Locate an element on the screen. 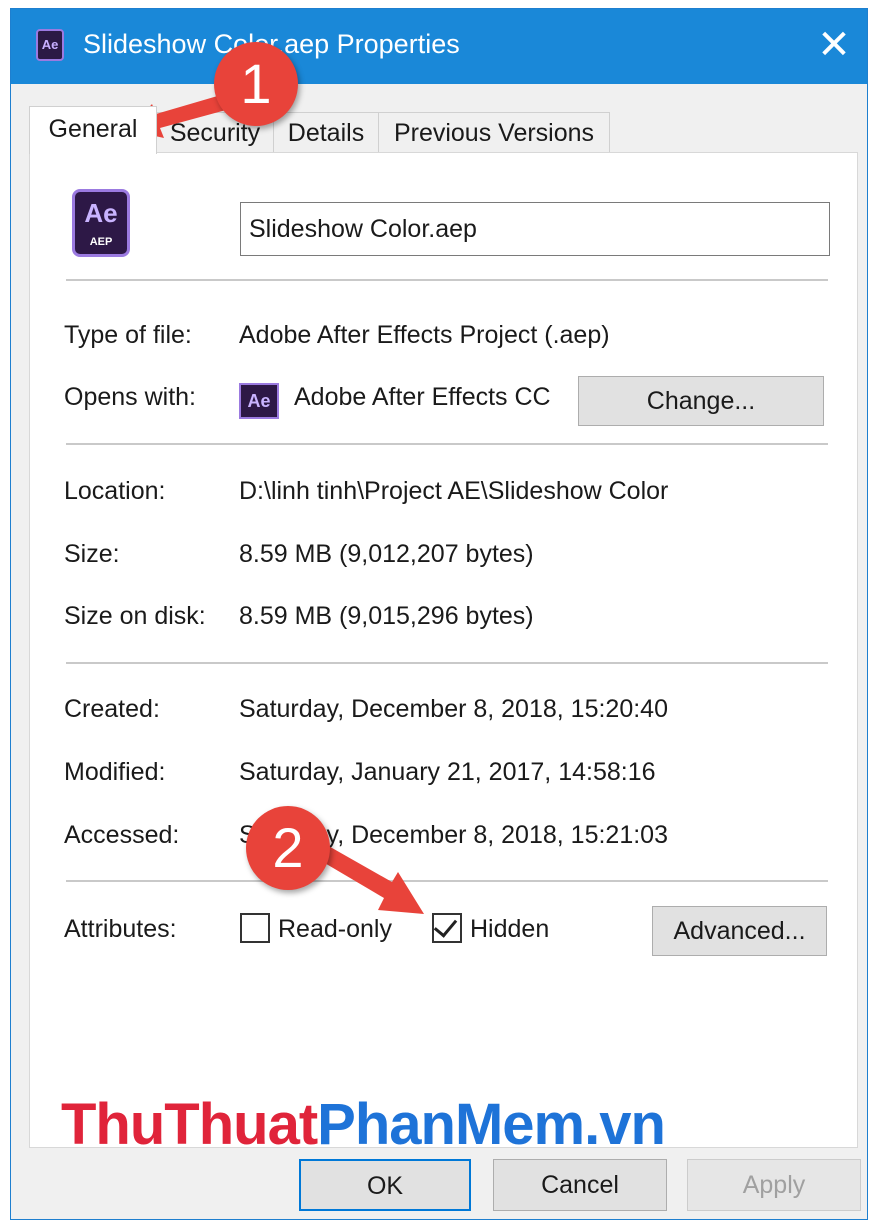 Image resolution: width=870 pixels, height=1222 pixels. location-value: D:\linh tinh\Project AE\Slideshow Color is located at coordinates (454, 491).